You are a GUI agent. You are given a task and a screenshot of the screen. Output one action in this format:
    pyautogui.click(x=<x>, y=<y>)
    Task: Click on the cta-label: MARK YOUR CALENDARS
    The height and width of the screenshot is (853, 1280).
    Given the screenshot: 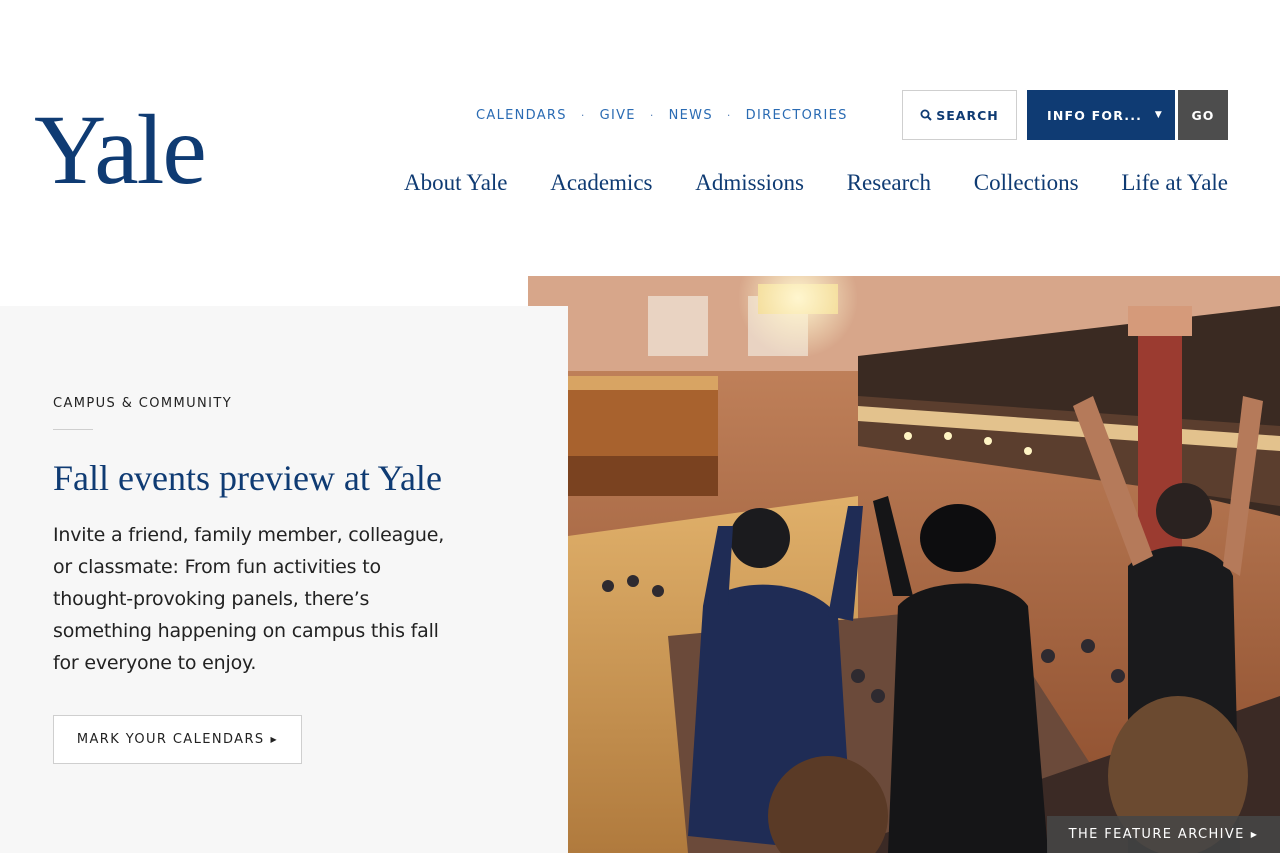 What is the action you would take?
    pyautogui.click(x=170, y=739)
    